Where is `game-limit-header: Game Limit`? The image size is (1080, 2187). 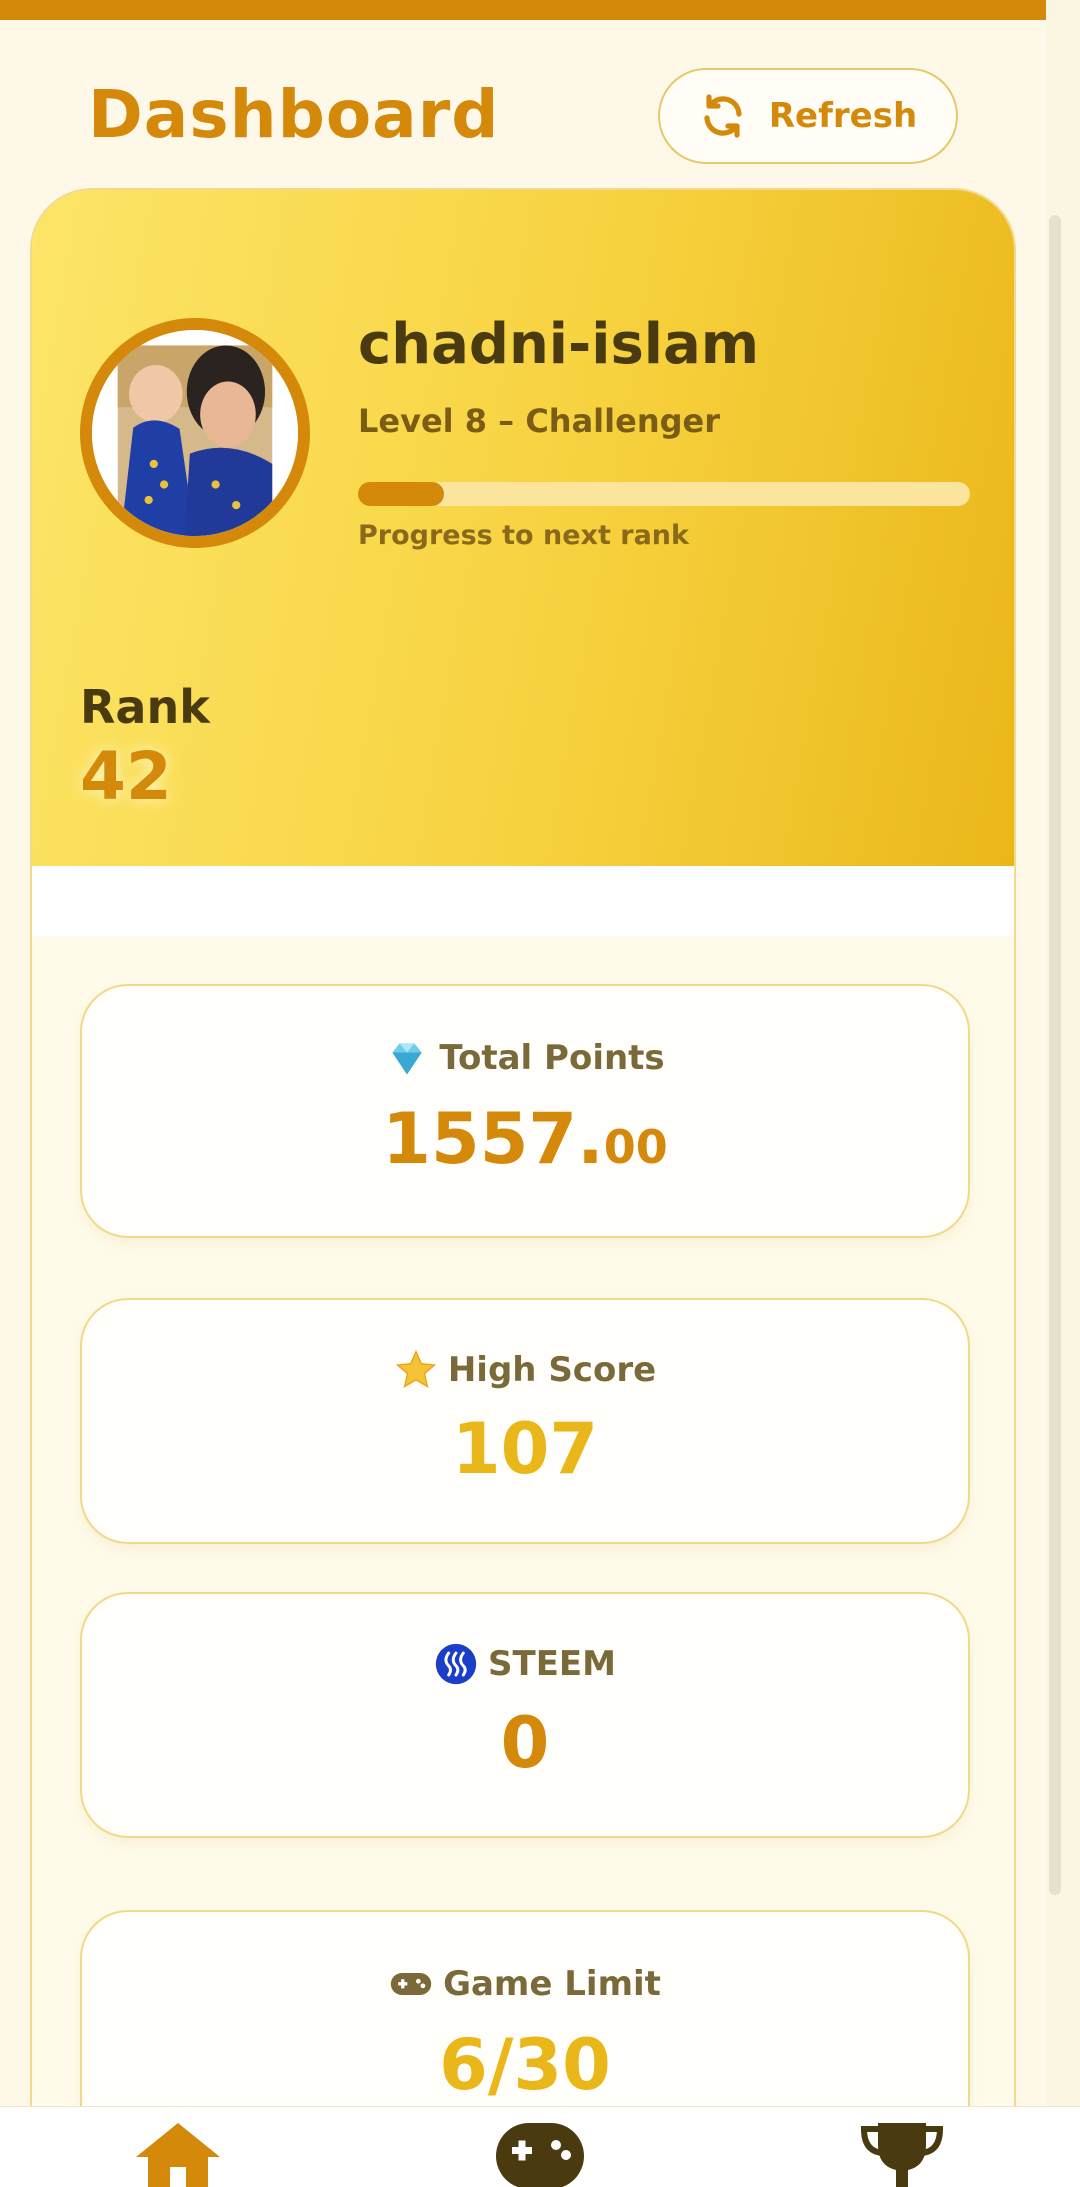 game-limit-header: Game Limit is located at coordinates (525, 1984).